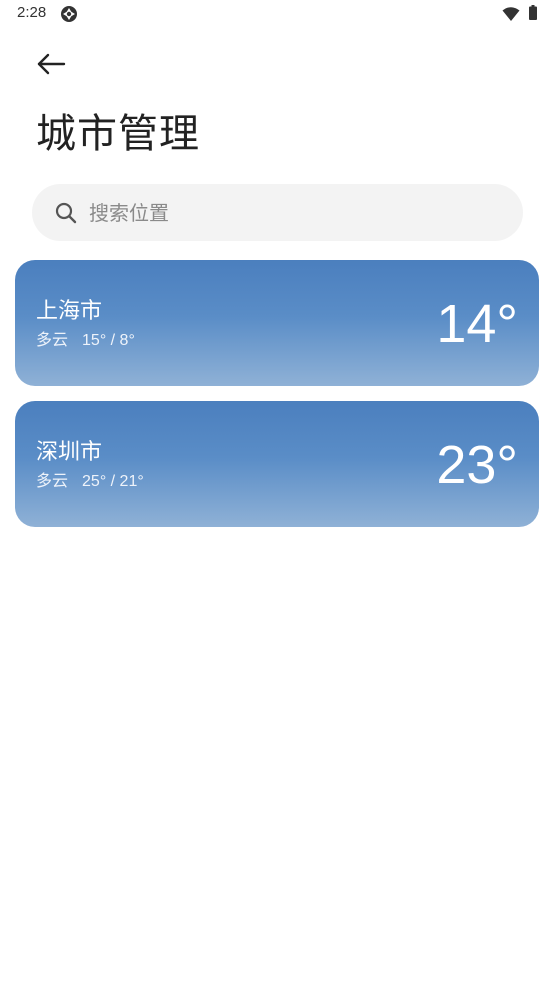 The height and width of the screenshot is (986, 554). What do you see at coordinates (113, 481) in the screenshot?
I see `temperature-range: 25° / 21°` at bounding box center [113, 481].